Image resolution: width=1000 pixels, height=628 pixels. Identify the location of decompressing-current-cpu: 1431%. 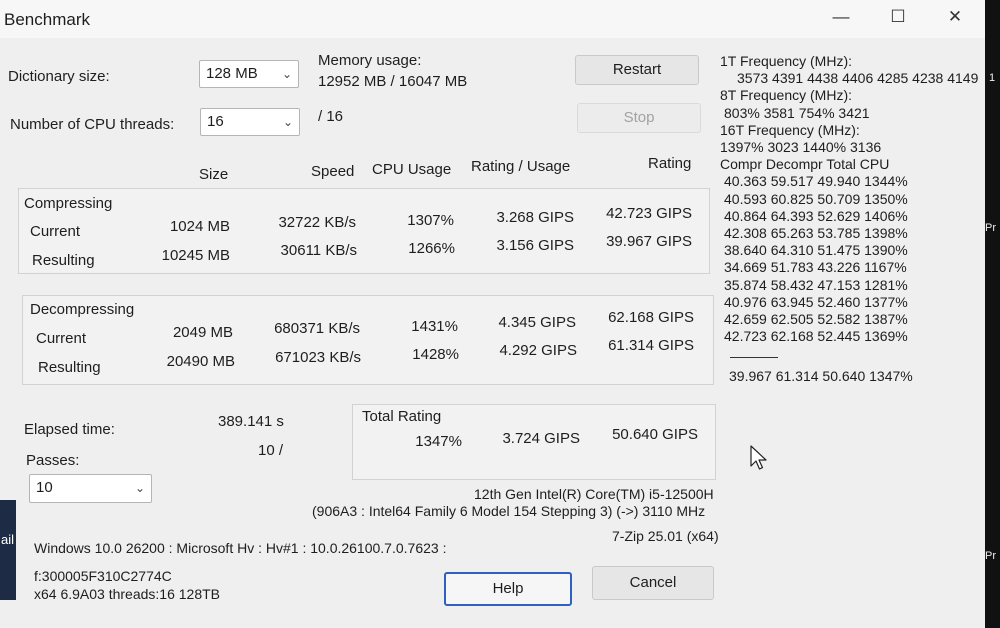
(434, 326).